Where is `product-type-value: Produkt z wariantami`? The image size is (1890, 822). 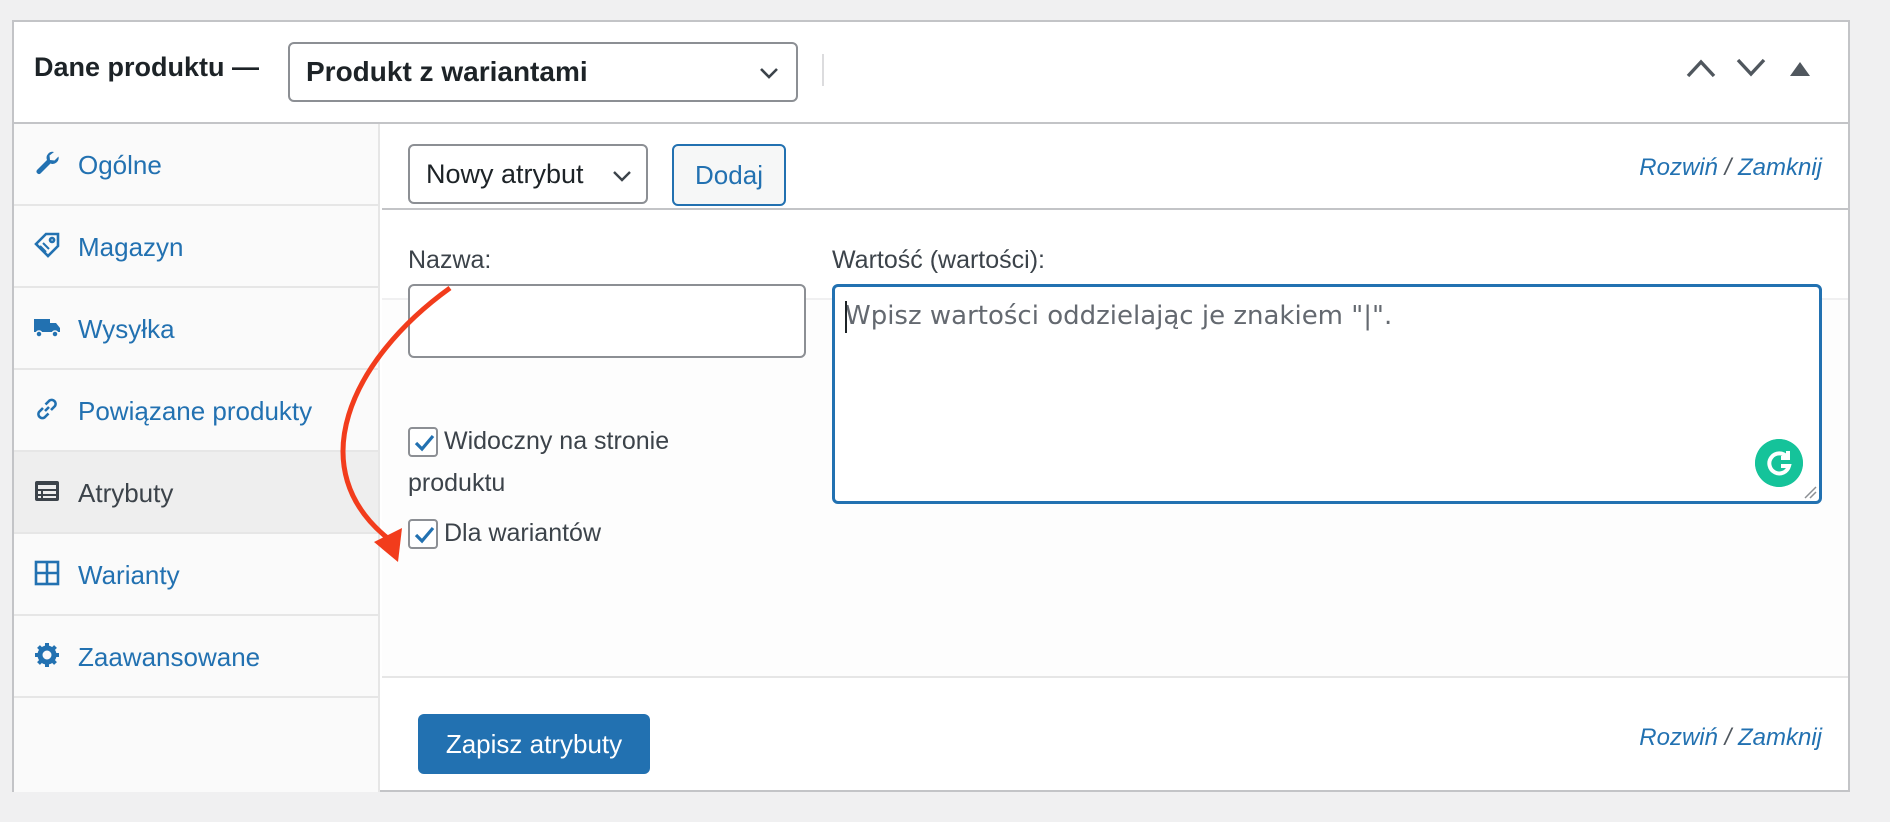 product-type-value: Produkt z wariantami is located at coordinates (447, 71).